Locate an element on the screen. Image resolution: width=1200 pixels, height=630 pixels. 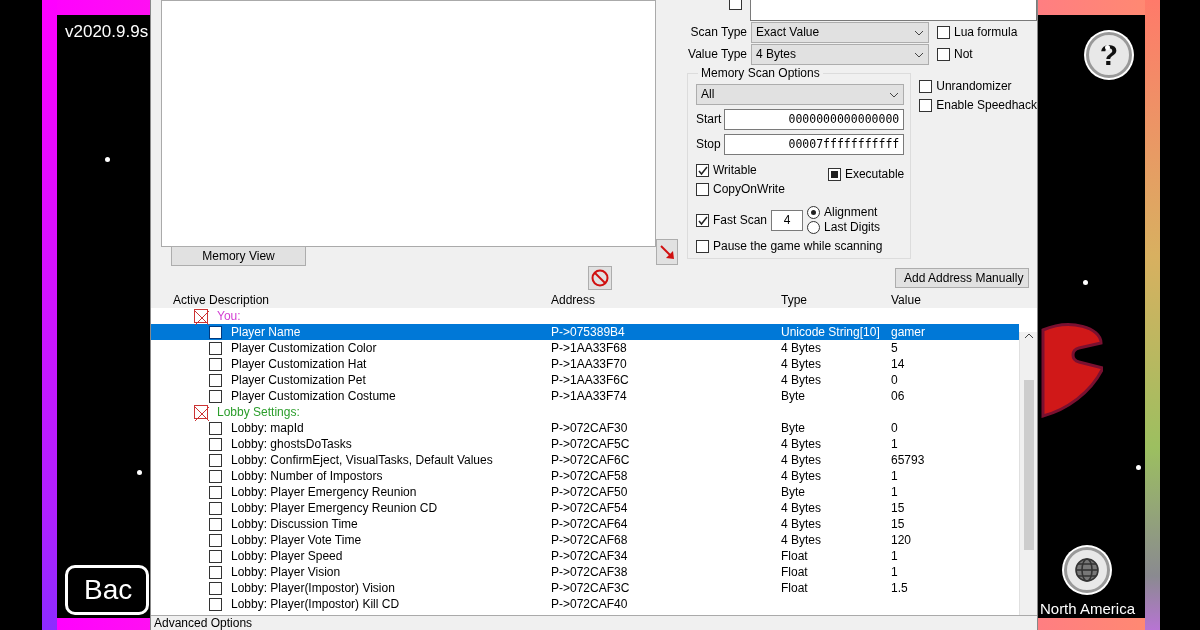
description-cell: Lobby: ghostsDoTasks is located at coordinates (291, 444).